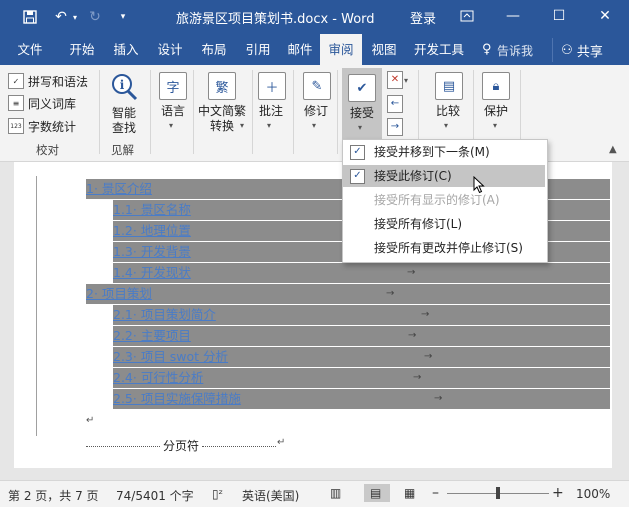 The width and height of the screenshot is (629, 507). Describe the element at coordinates (448, 111) in the screenshot. I see `compare-button: 比较` at that location.